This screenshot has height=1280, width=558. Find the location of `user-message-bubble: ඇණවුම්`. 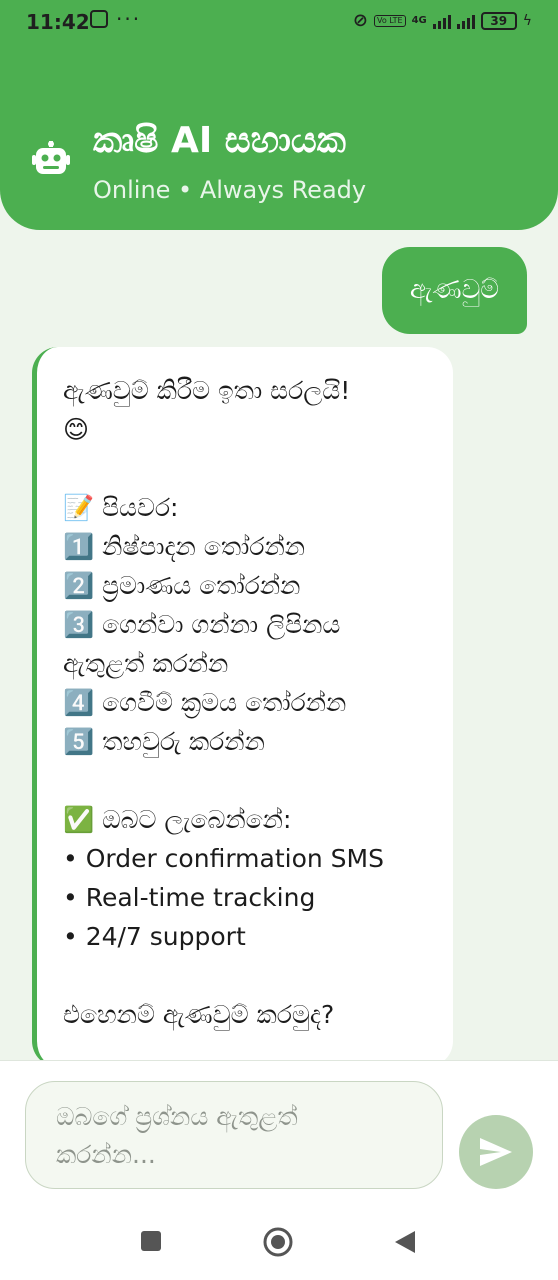

user-message-bubble: ඇණවුම් is located at coordinates (454, 290).